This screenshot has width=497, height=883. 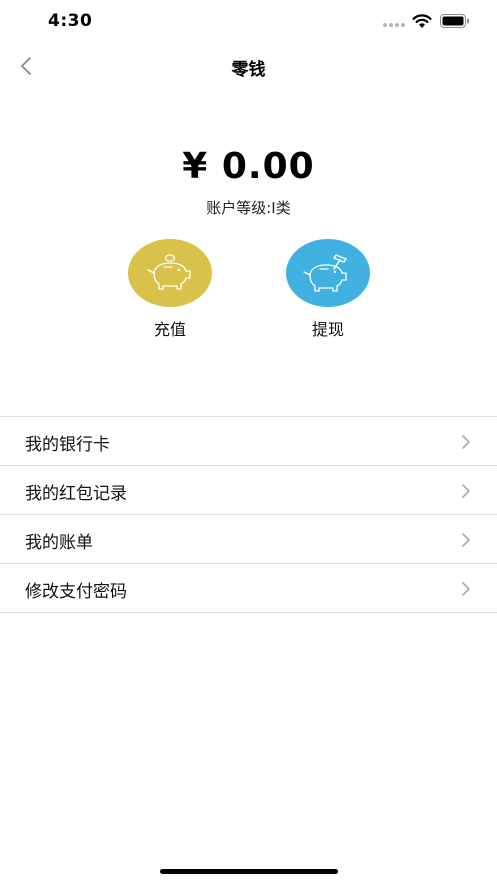 I want to click on page-title: 零钱, so click(x=248, y=70).